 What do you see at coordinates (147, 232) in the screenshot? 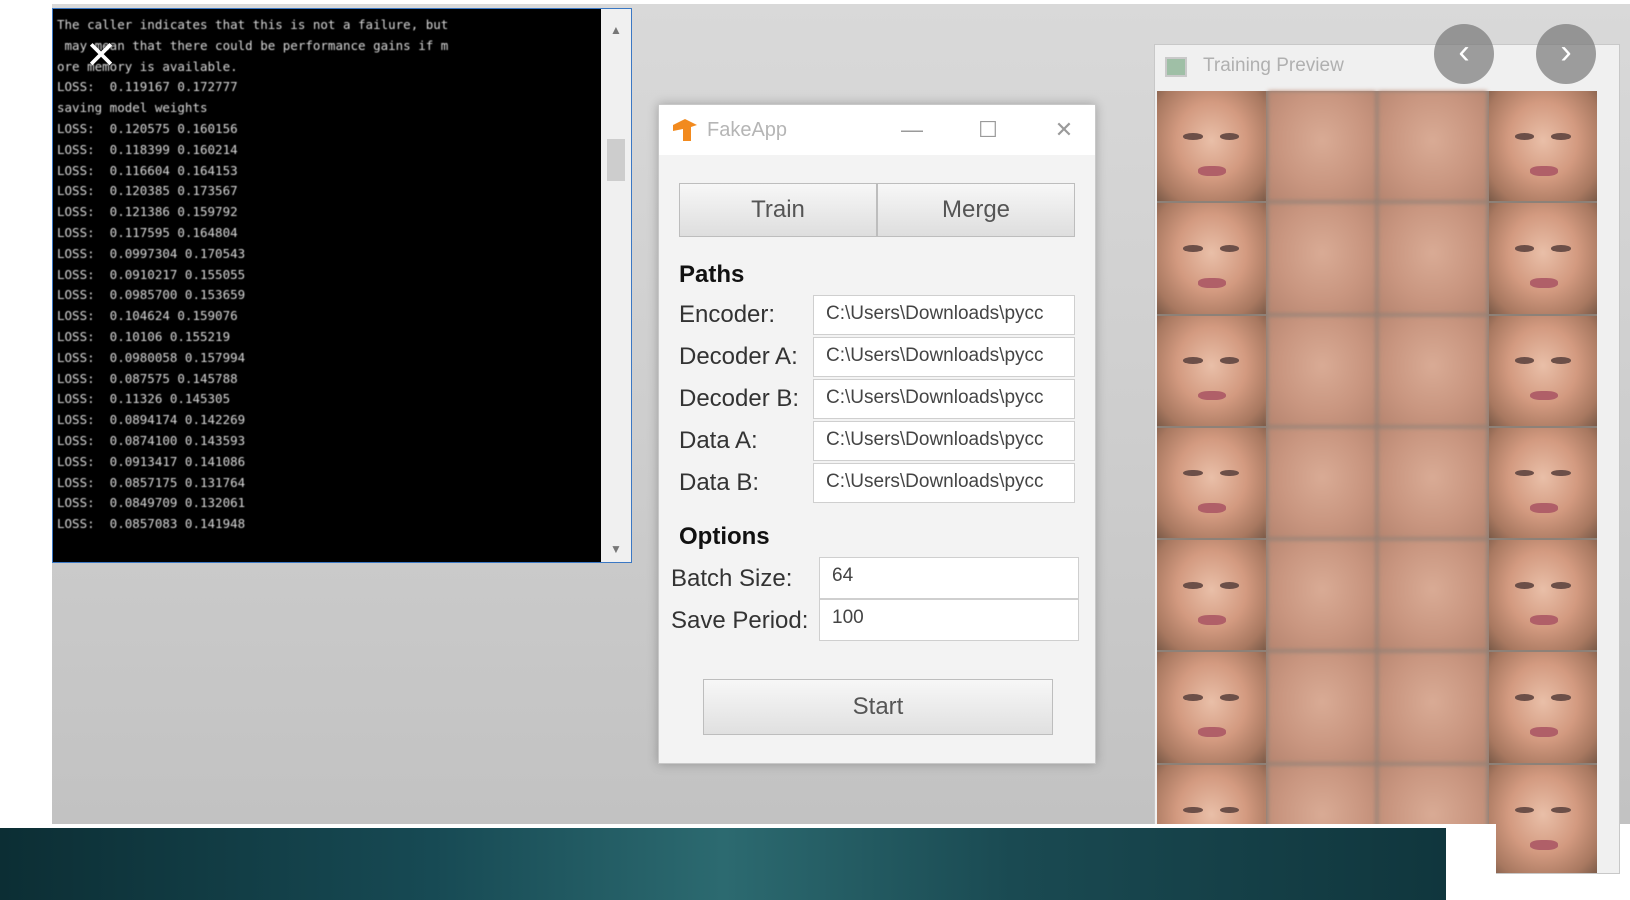
I see `console-line: LOSS: 0.117595 0.164804` at bounding box center [147, 232].